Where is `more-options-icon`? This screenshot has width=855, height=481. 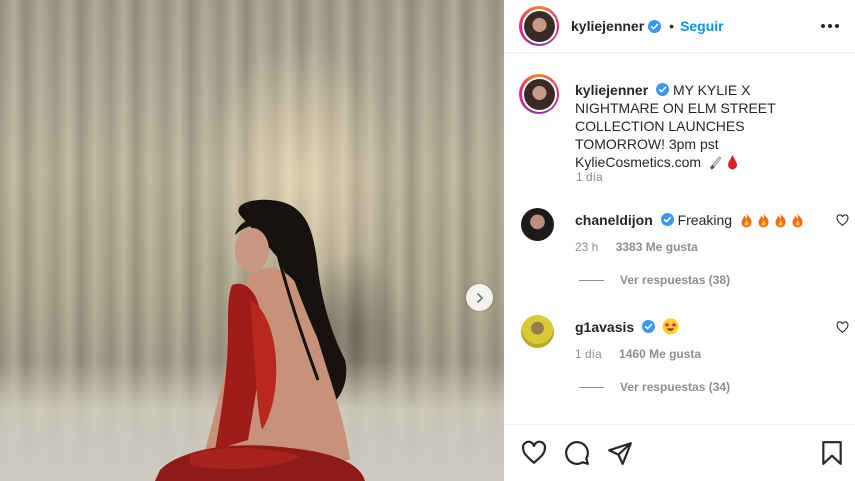 more-options-icon is located at coordinates (830, 26).